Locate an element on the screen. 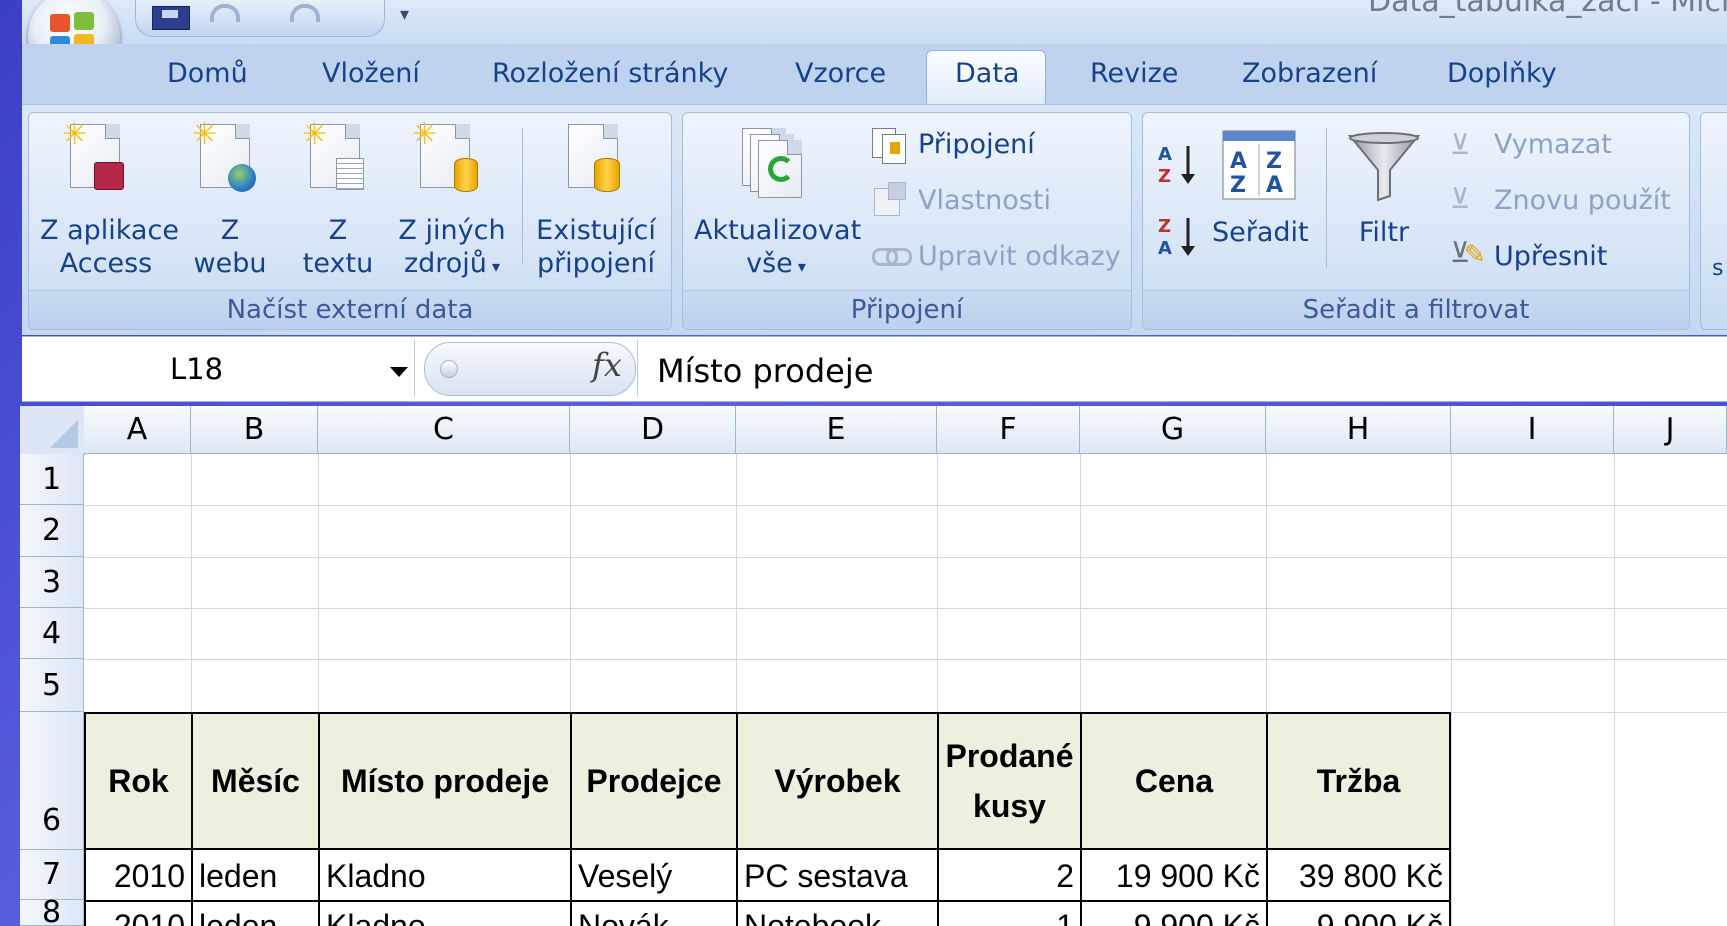 The width and height of the screenshot is (1727, 926). from-text-label-1: Z is located at coordinates (338, 230).